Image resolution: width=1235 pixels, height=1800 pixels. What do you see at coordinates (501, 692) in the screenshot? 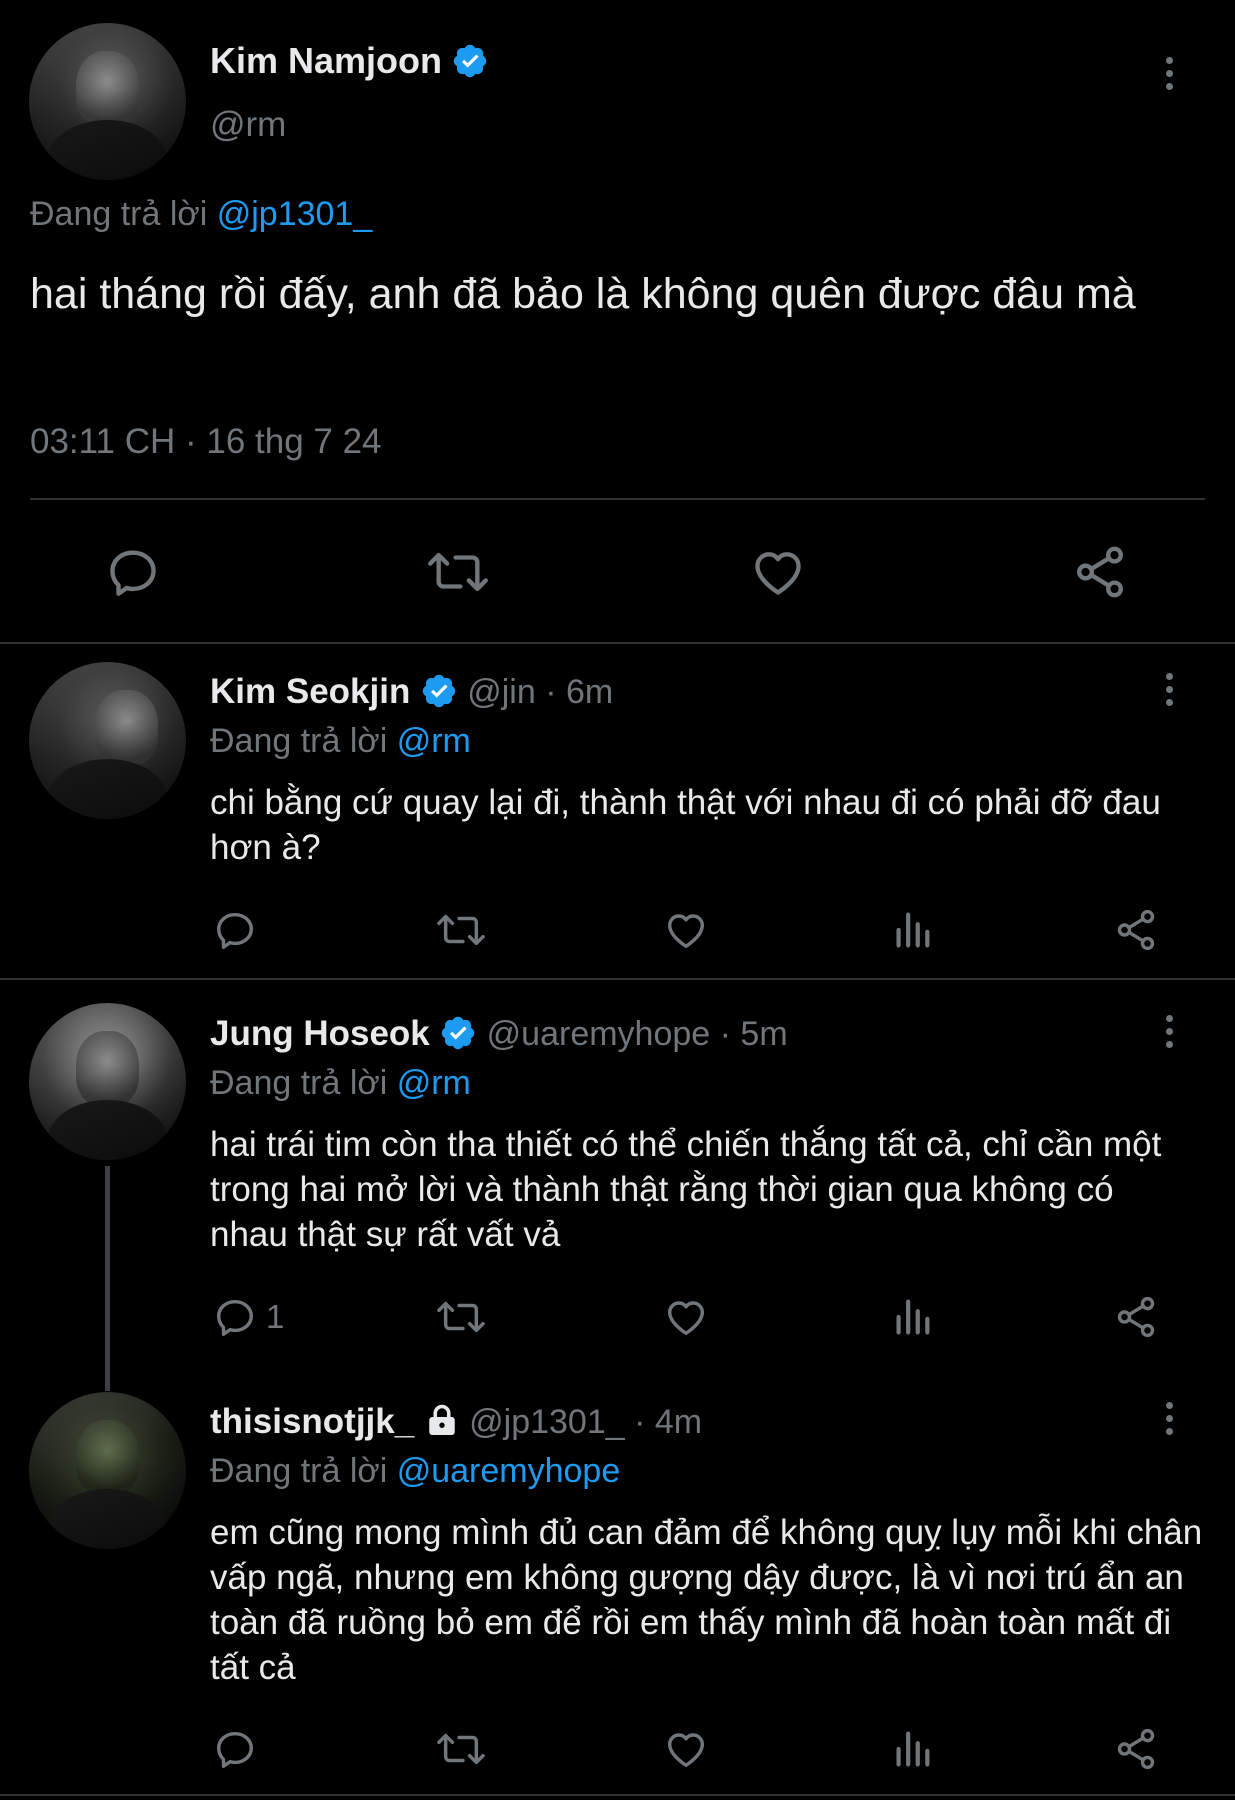
I see `handle: @jin` at bounding box center [501, 692].